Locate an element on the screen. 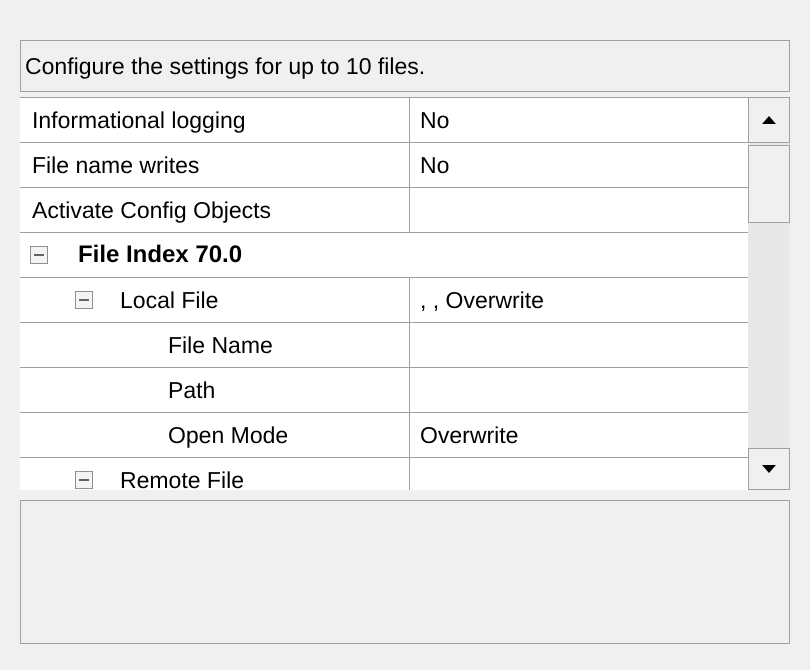 Image resolution: width=810 pixels, height=670 pixels. property-name: Local File is located at coordinates (169, 300).